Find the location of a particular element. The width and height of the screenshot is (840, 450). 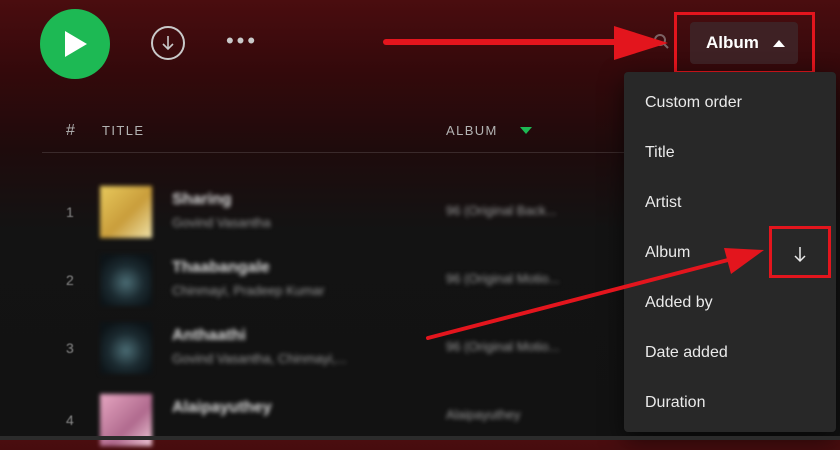

play-button is located at coordinates (75, 44).